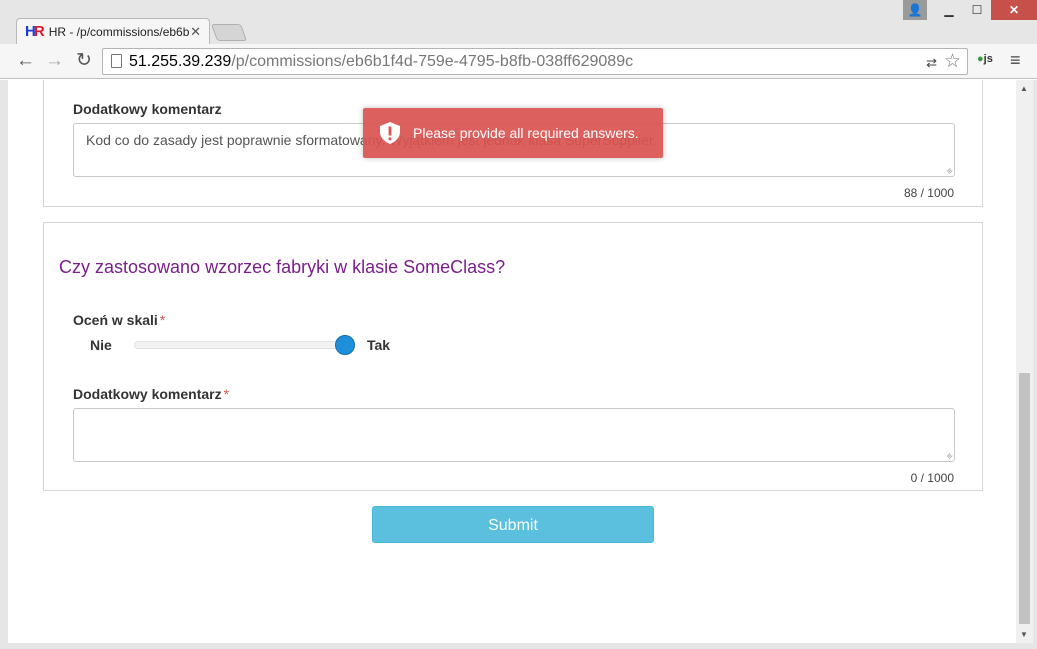 The height and width of the screenshot is (649, 1037). Describe the element at coordinates (952, 61) in the screenshot. I see `bookmark-star-icon: ☆` at that location.